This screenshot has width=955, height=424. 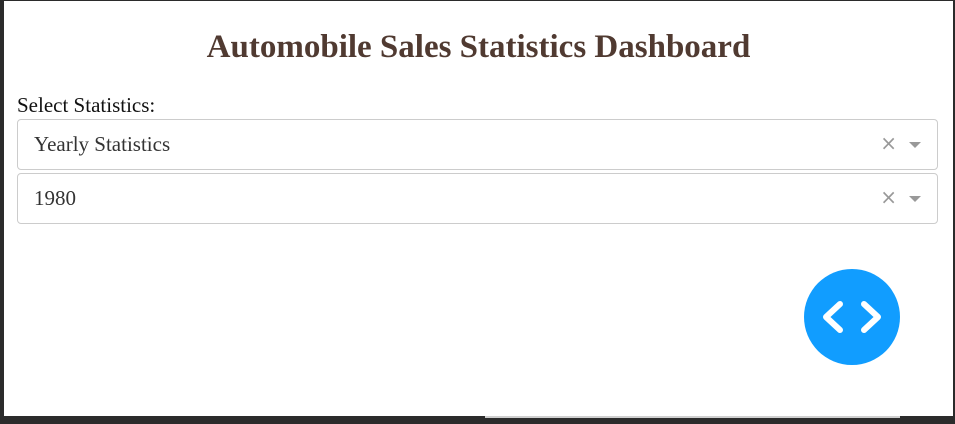 I want to click on statistics-type-dropdown: Yearly Statistics ×, so click(x=477, y=144).